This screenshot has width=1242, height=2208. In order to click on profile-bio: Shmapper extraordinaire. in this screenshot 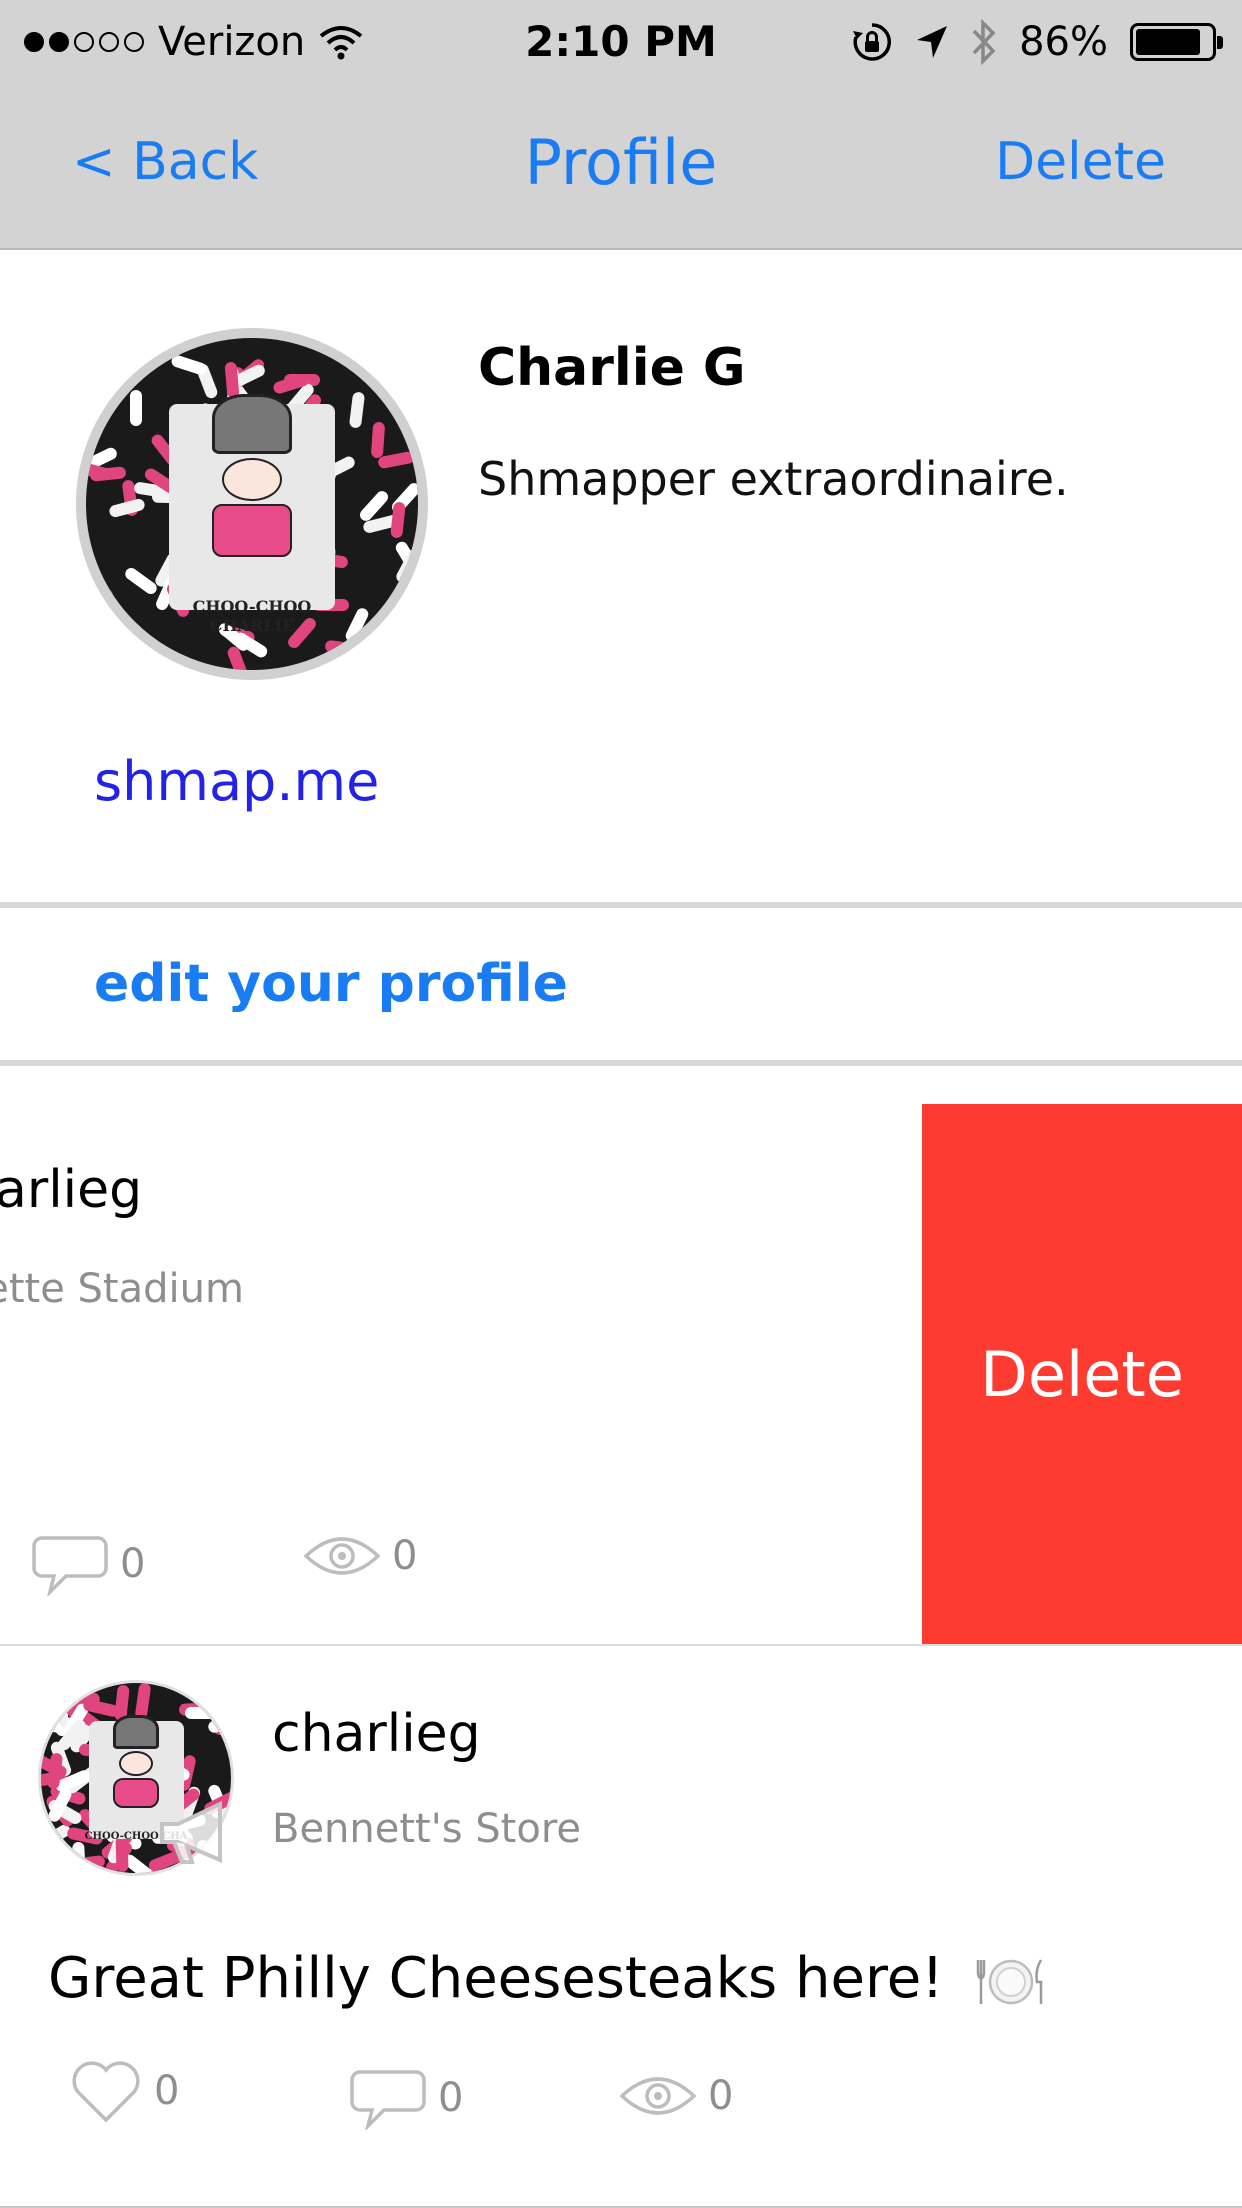, I will do `click(773, 479)`.